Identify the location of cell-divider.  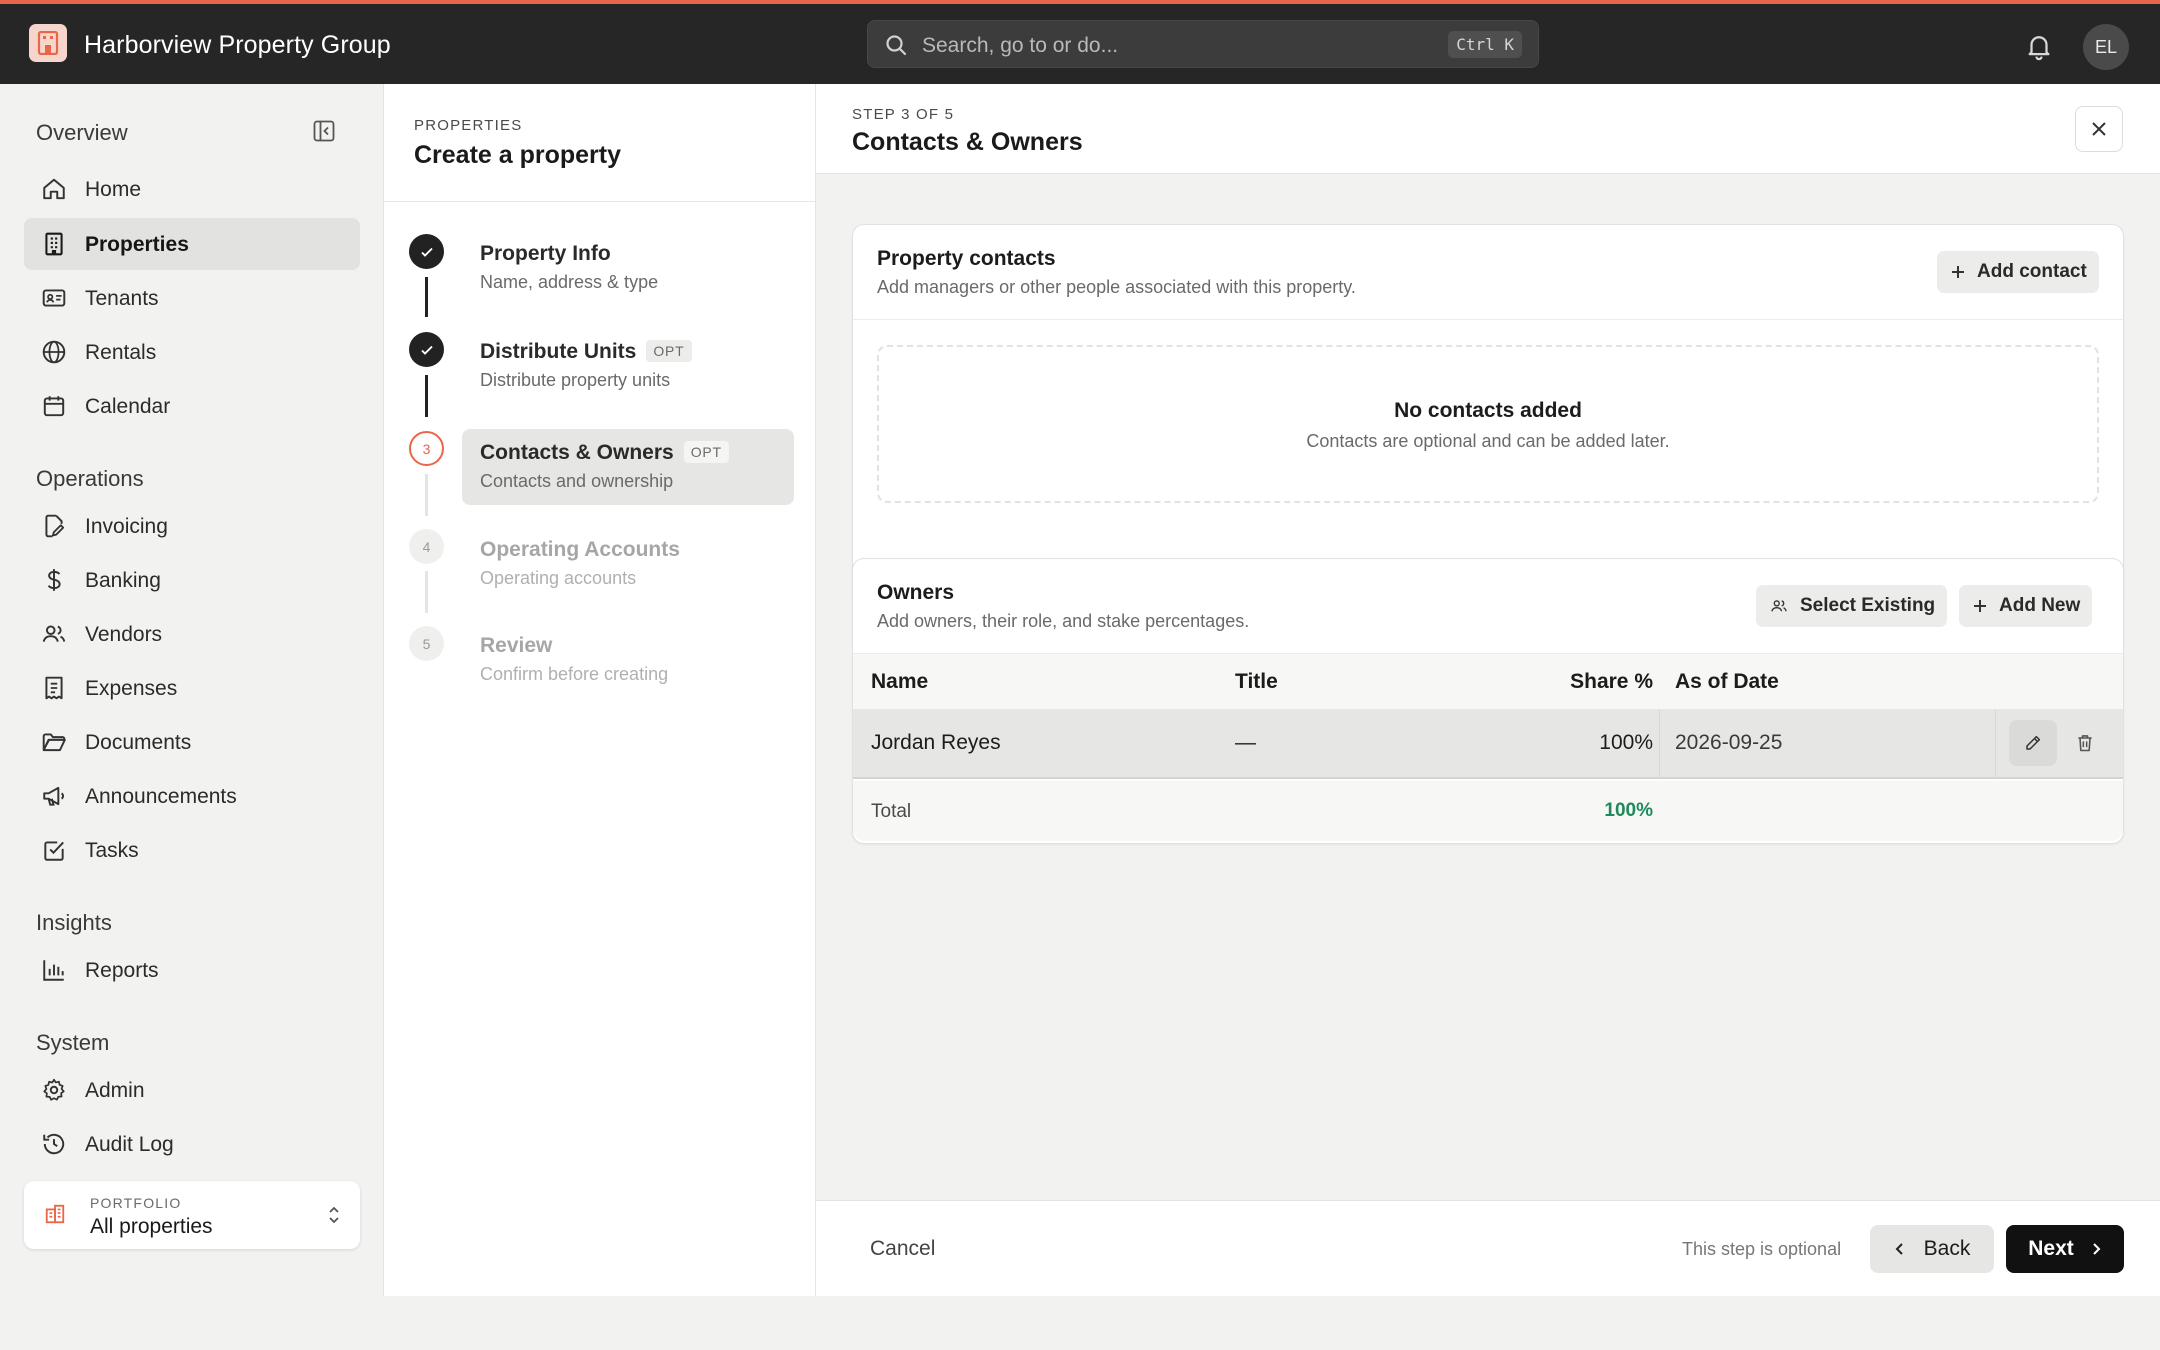
(1659, 744).